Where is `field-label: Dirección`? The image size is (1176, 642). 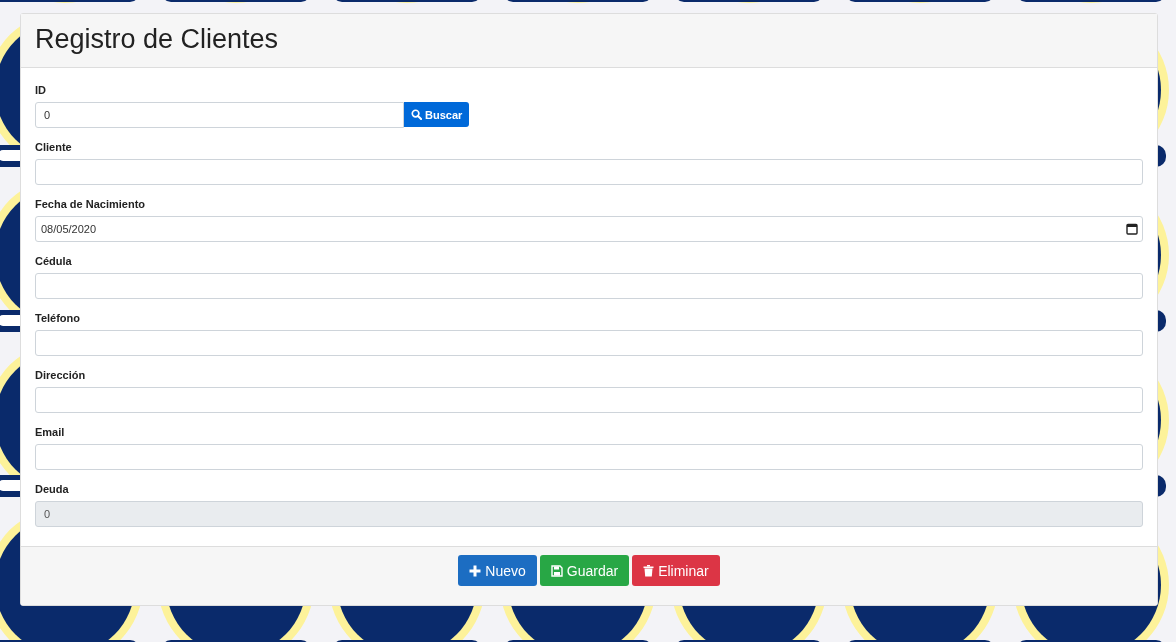
field-label: Dirección is located at coordinates (60, 375).